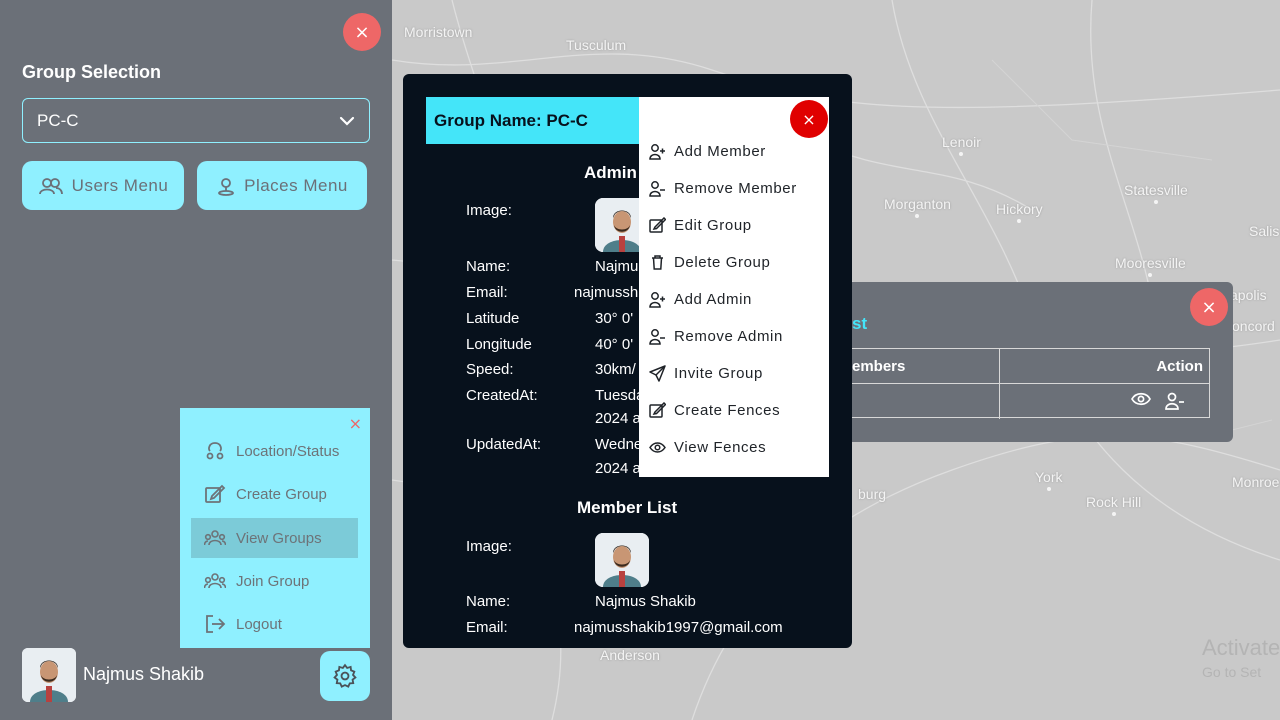 The width and height of the screenshot is (1280, 720). What do you see at coordinates (282, 185) in the screenshot?
I see `places-menu-button: Places Menu` at bounding box center [282, 185].